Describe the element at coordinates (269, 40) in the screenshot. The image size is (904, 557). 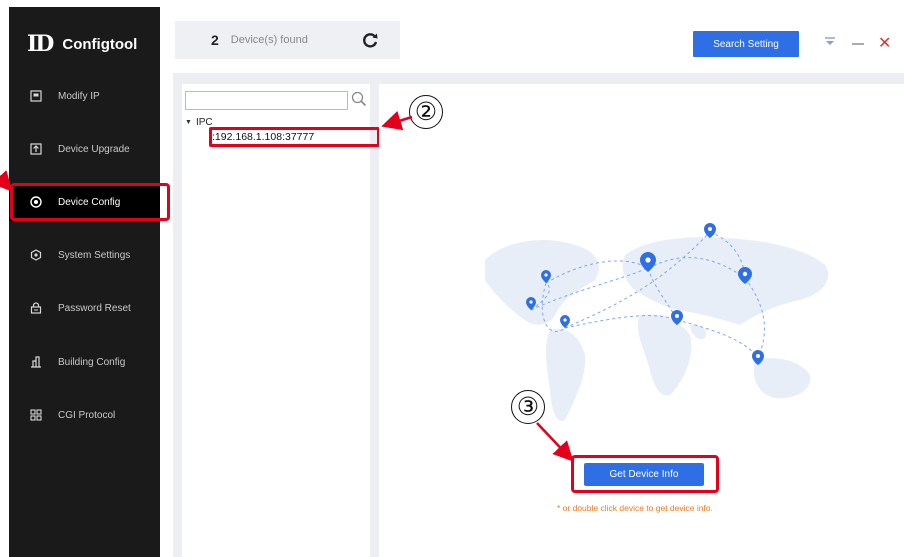
I see `device-found-label: Device(s) found` at that location.